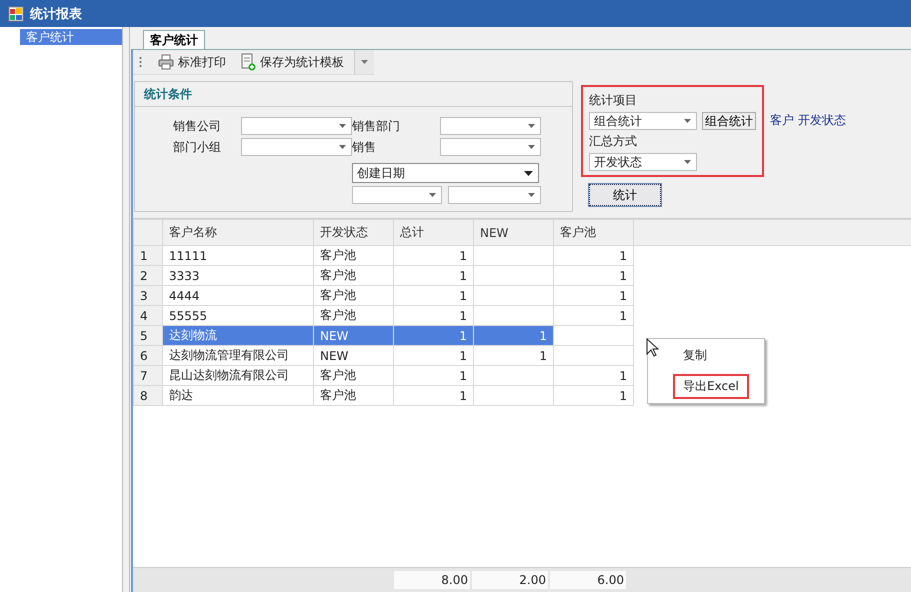 The width and height of the screenshot is (911, 592). What do you see at coordinates (238, 376) in the screenshot?
I see `table-cell: 昆山达刻物流有限公司` at bounding box center [238, 376].